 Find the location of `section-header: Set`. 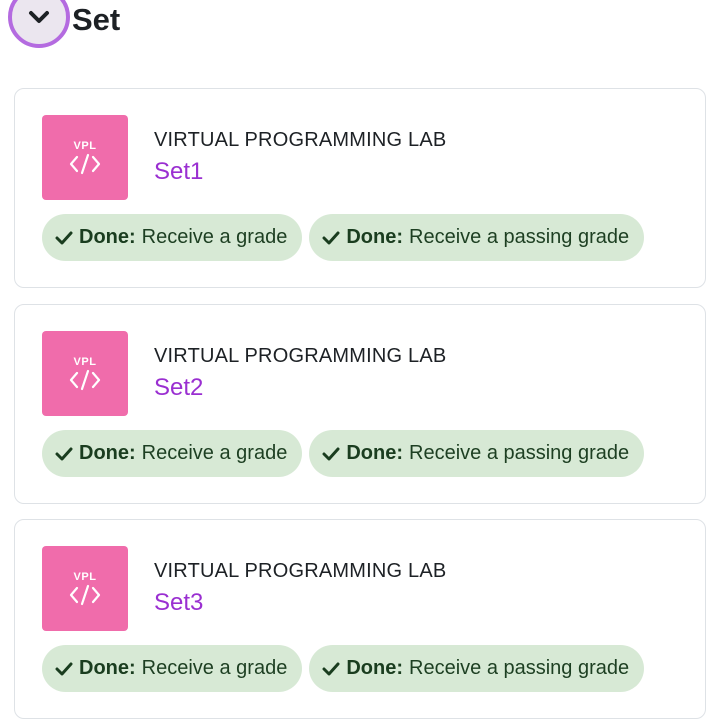

section-header: Set is located at coordinates (64, 24).